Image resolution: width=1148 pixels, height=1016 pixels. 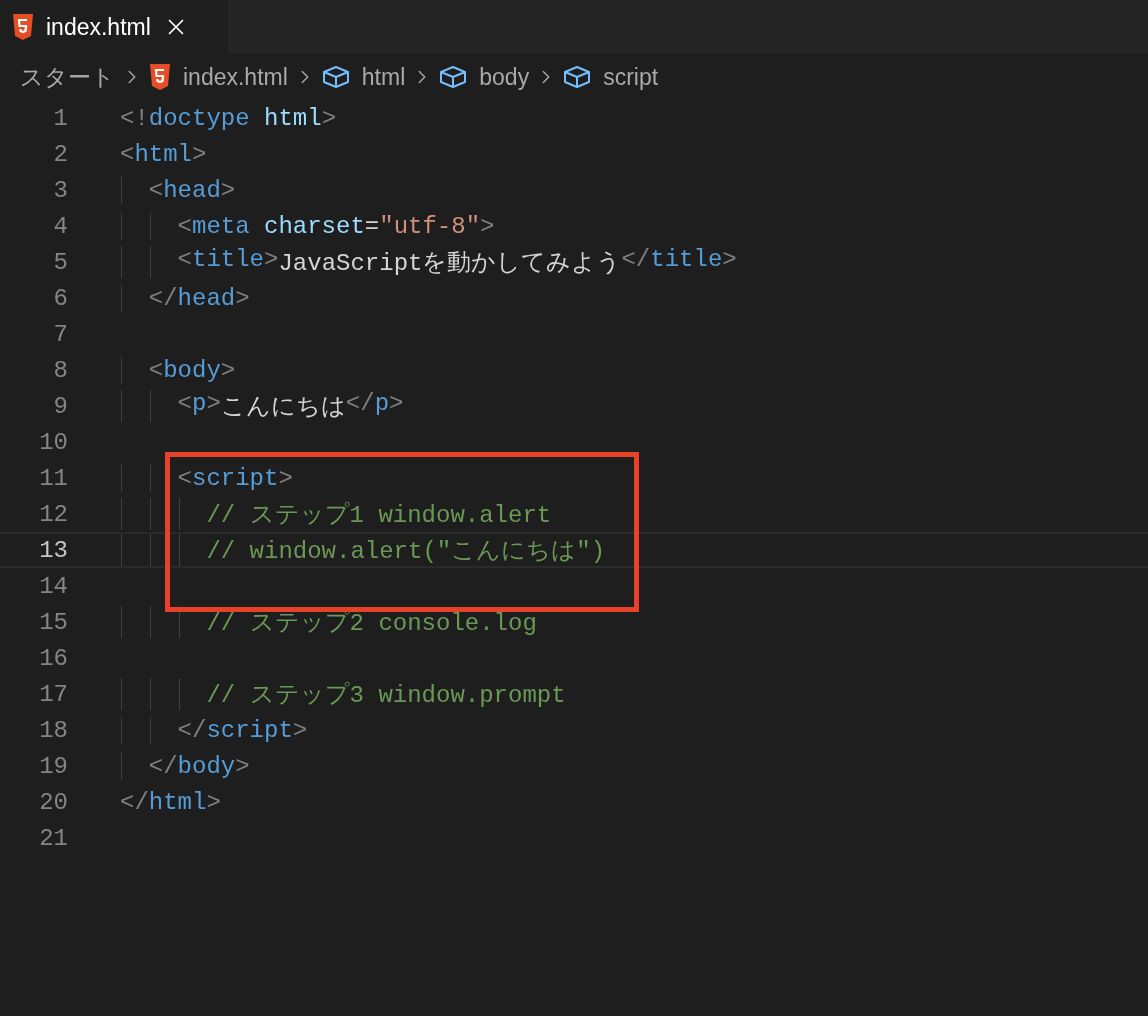 What do you see at coordinates (430, 226) in the screenshot?
I see `string-literal: "utf-8"` at bounding box center [430, 226].